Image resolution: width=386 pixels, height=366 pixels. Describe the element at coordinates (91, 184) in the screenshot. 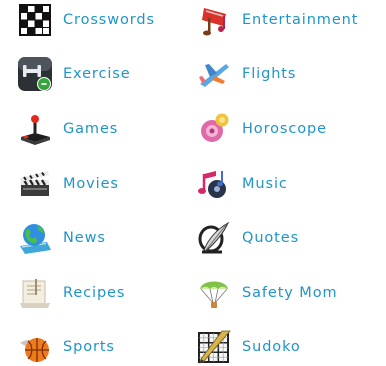

I see `category-label: Movies` at that location.